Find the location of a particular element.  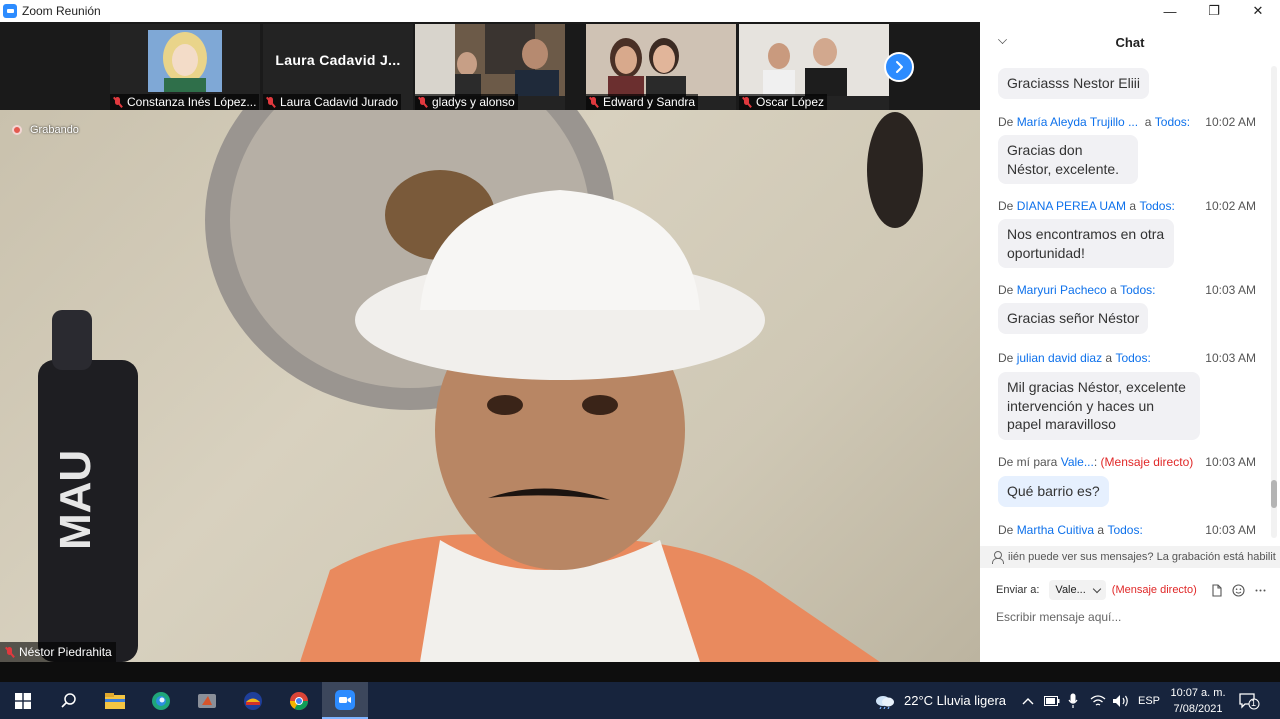

notification-icon is located at coordinates (1249, 700).